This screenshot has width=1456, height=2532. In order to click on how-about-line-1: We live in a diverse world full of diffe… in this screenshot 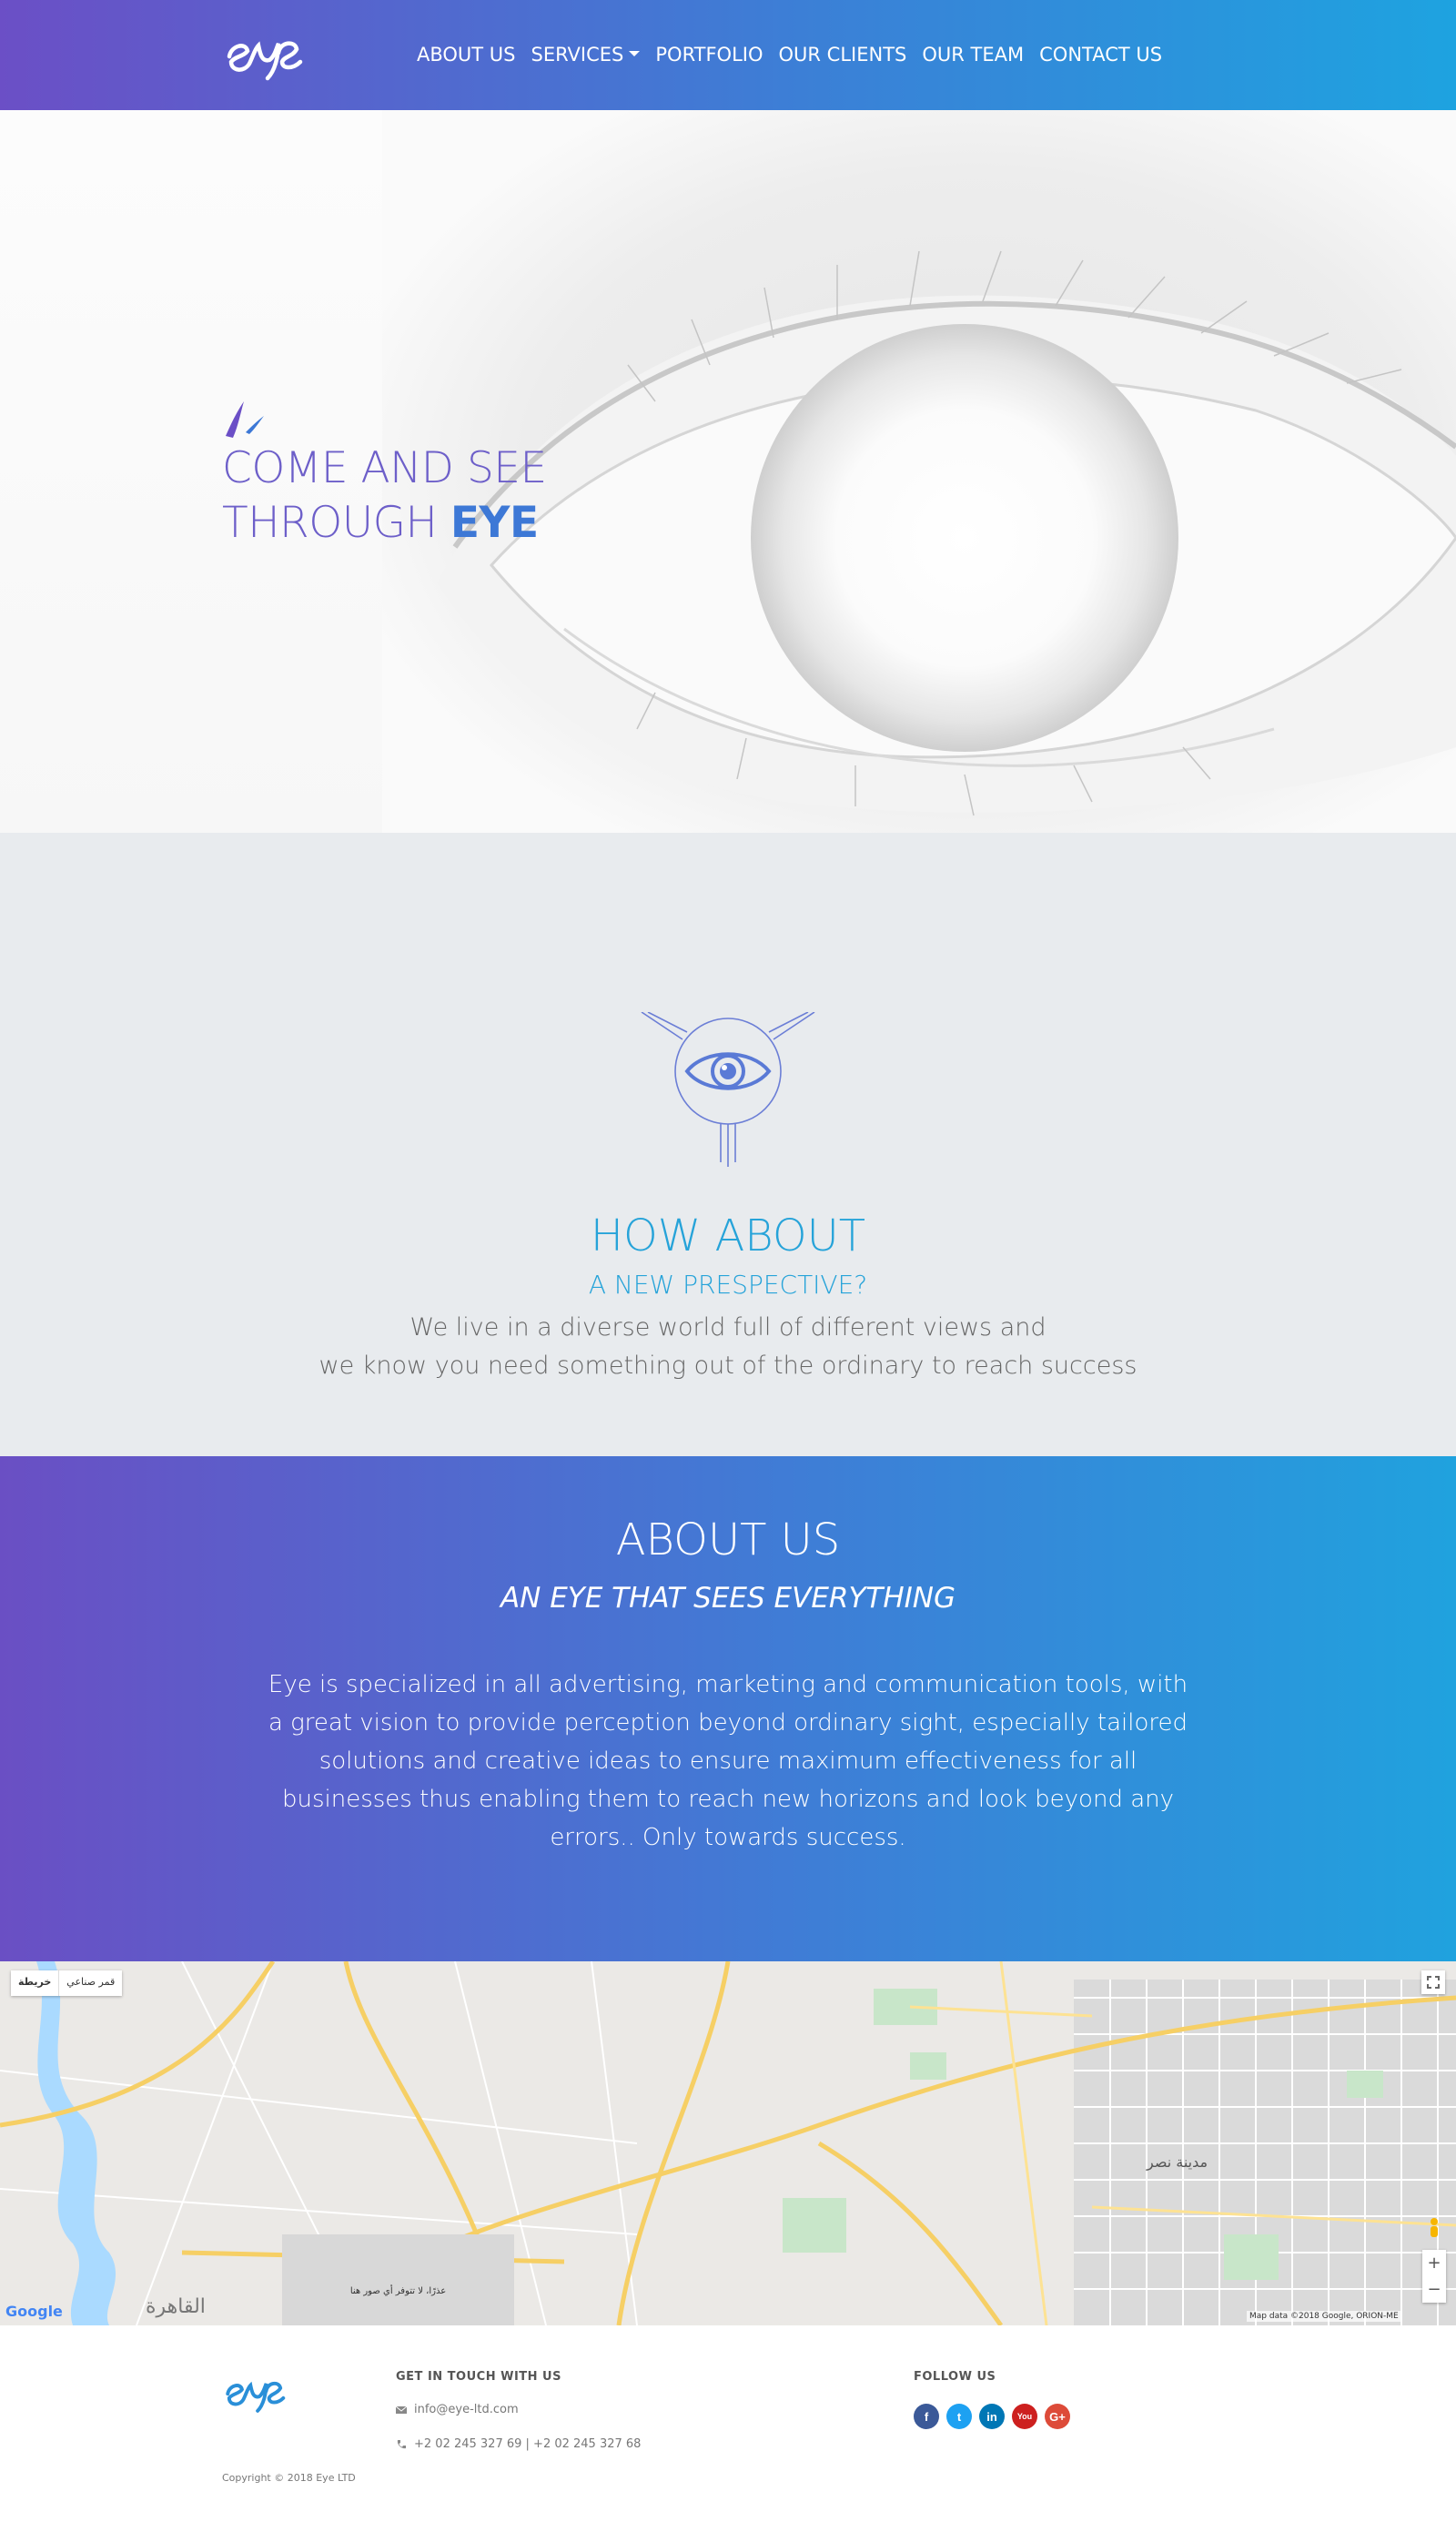, I will do `click(728, 1327)`.